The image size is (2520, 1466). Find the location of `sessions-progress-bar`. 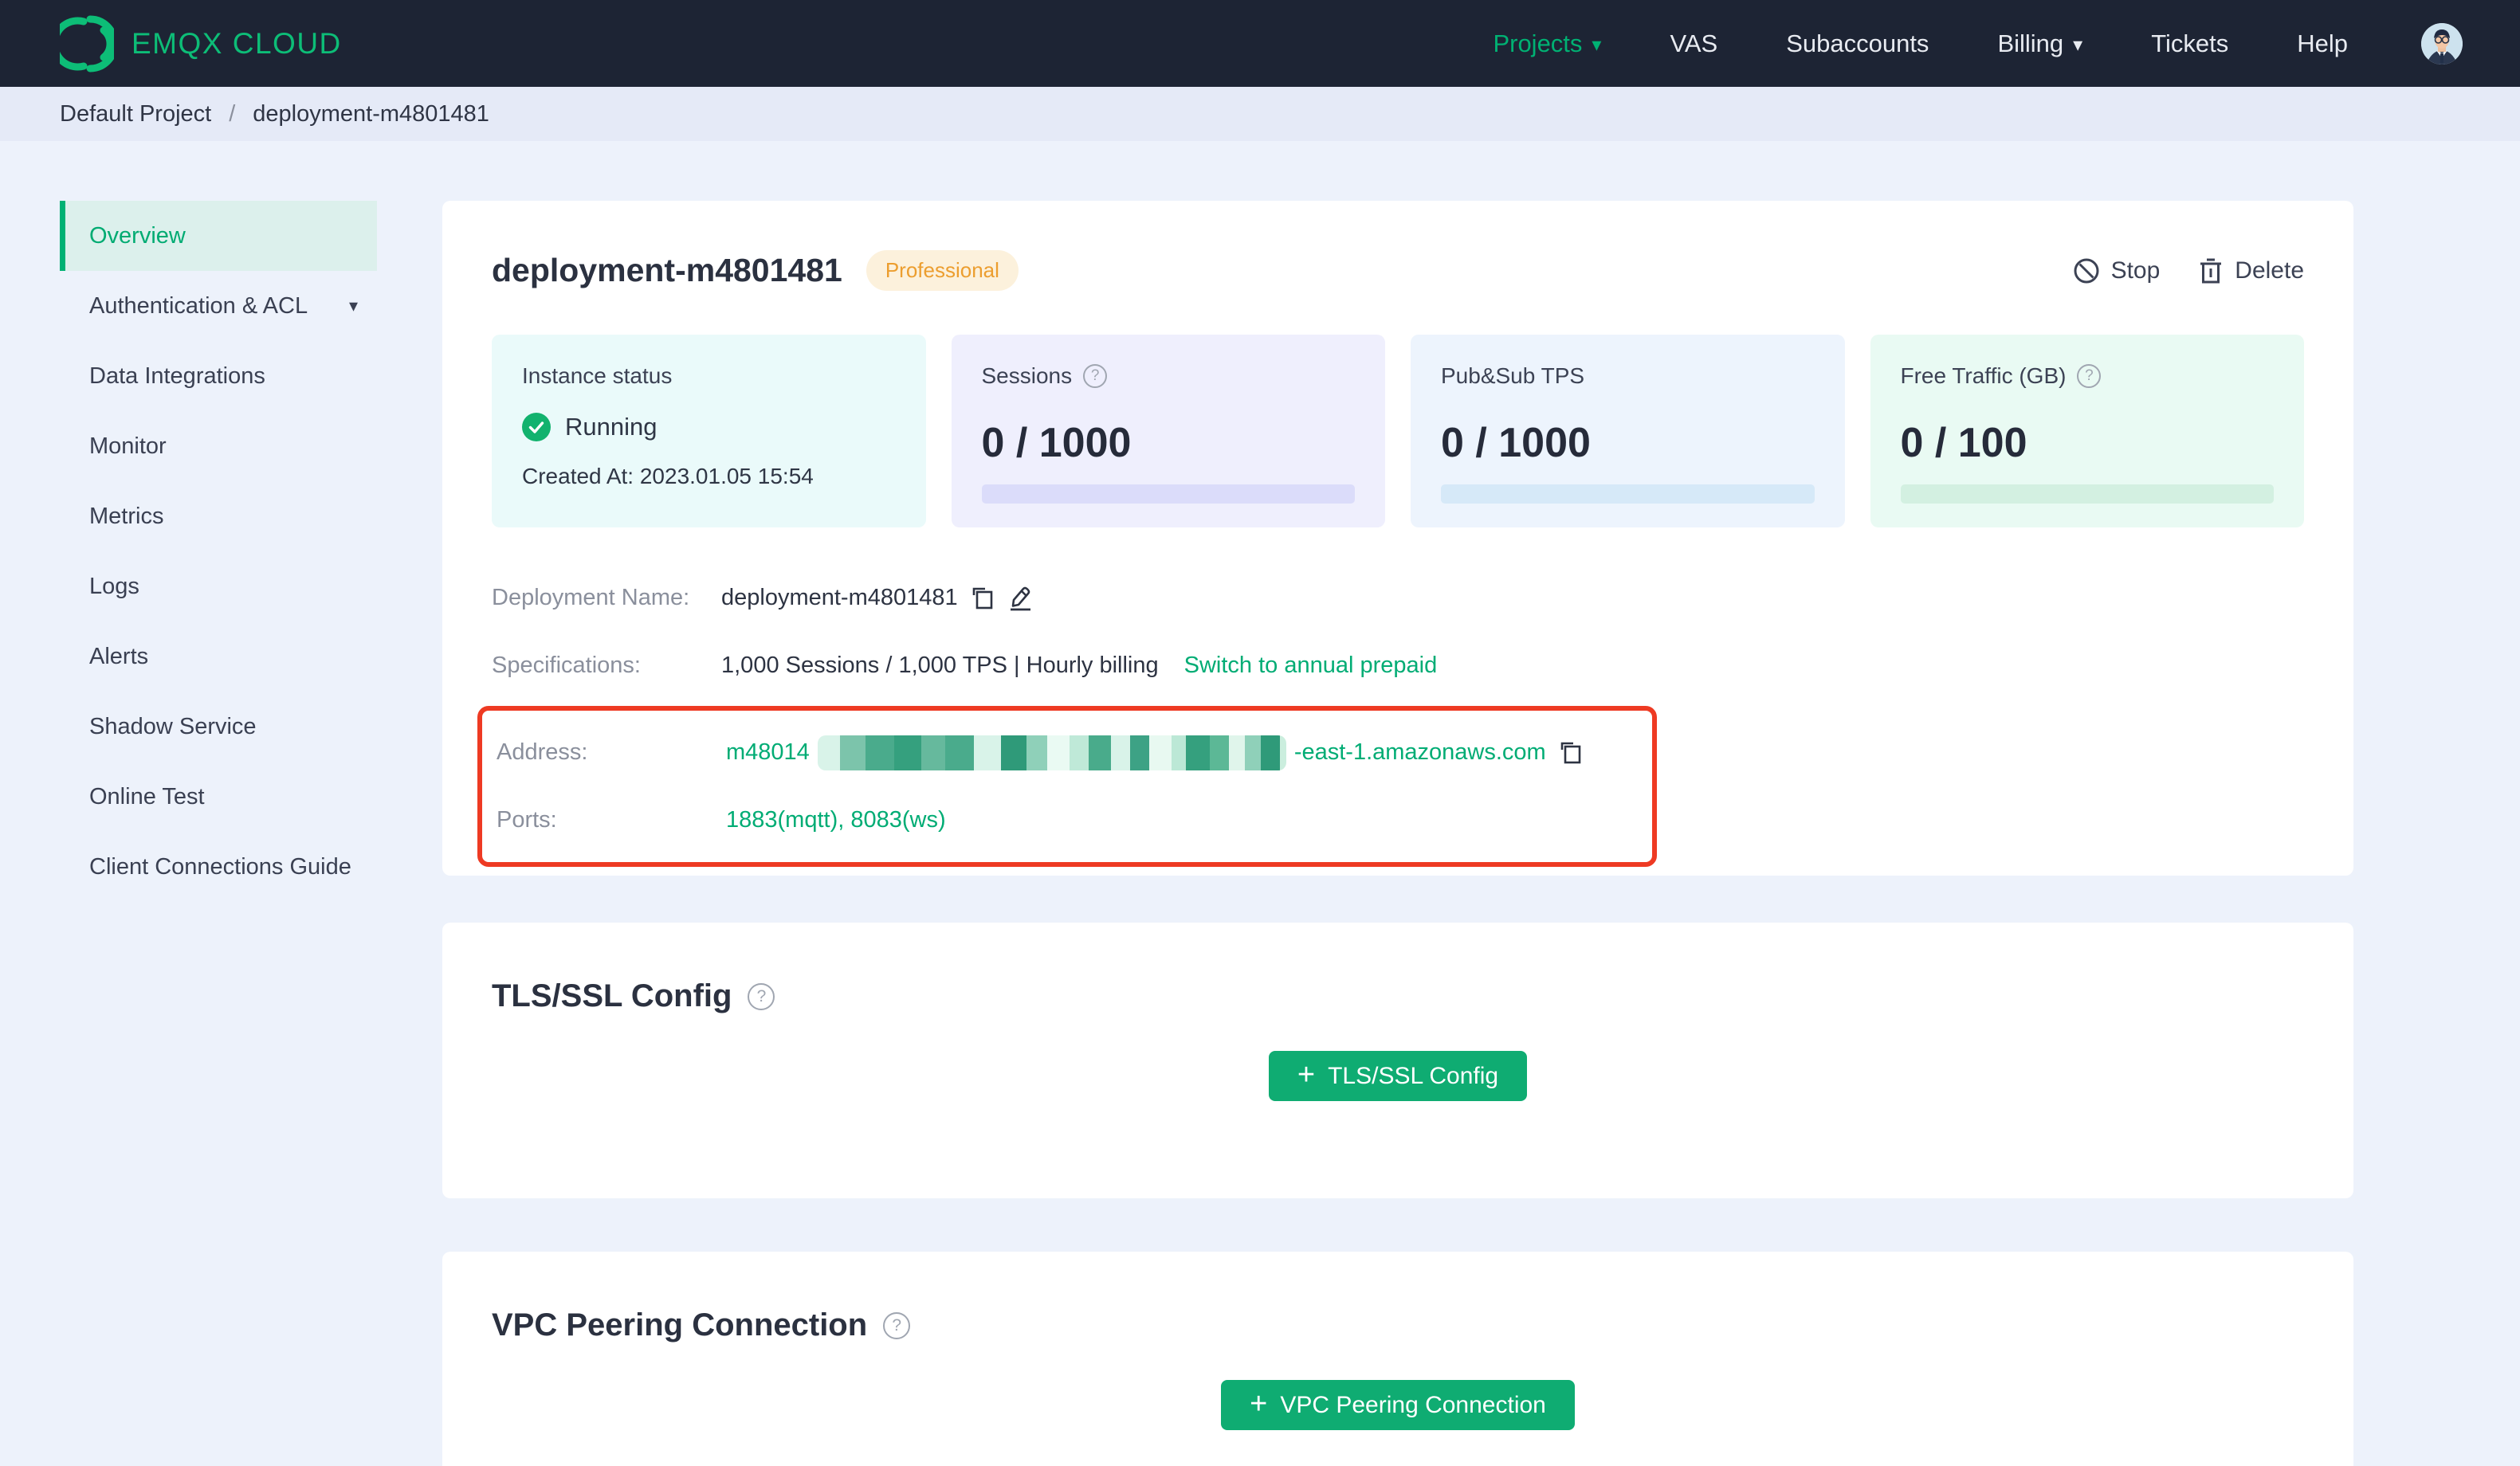

sessions-progress-bar is located at coordinates (1168, 494).